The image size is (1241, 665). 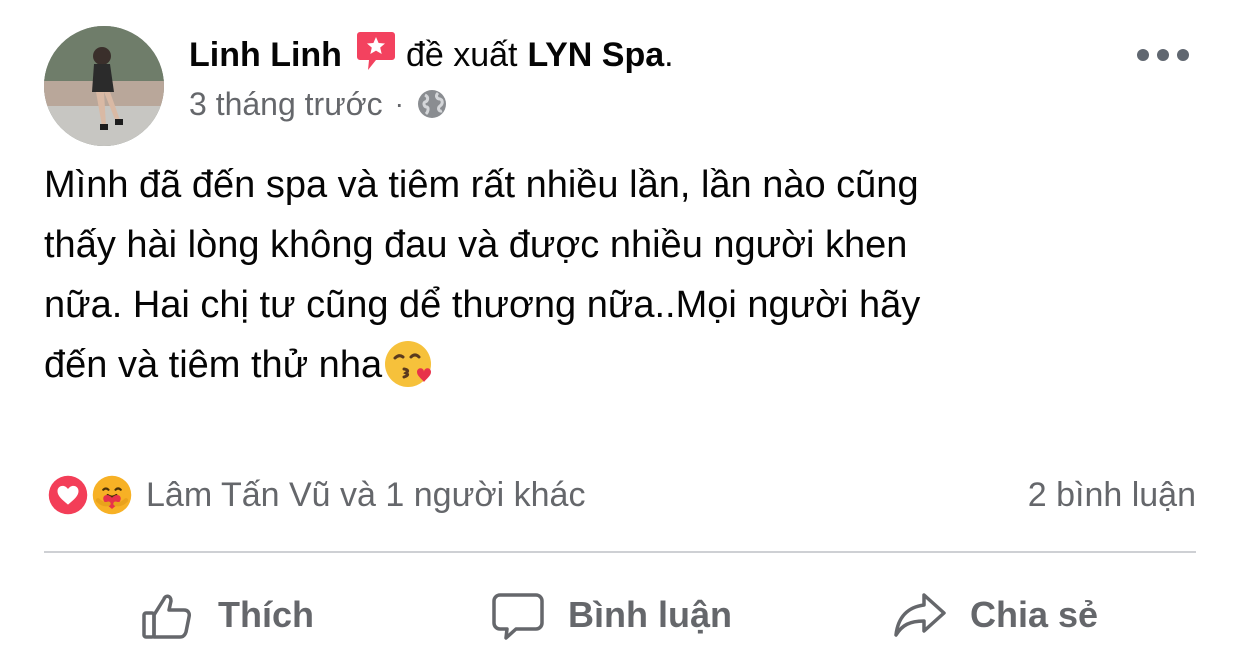 I want to click on share-button: Chia sẻ, so click(x=995, y=615).